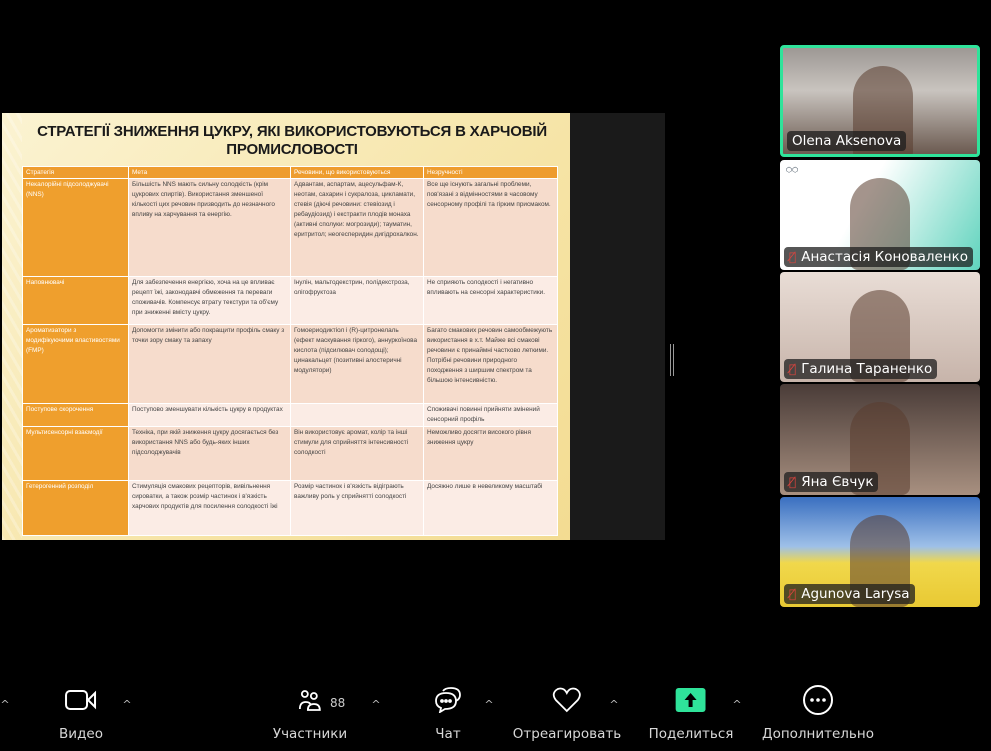 Image resolution: width=991 pixels, height=751 pixels. I want to click on more-dots-icon, so click(818, 700).